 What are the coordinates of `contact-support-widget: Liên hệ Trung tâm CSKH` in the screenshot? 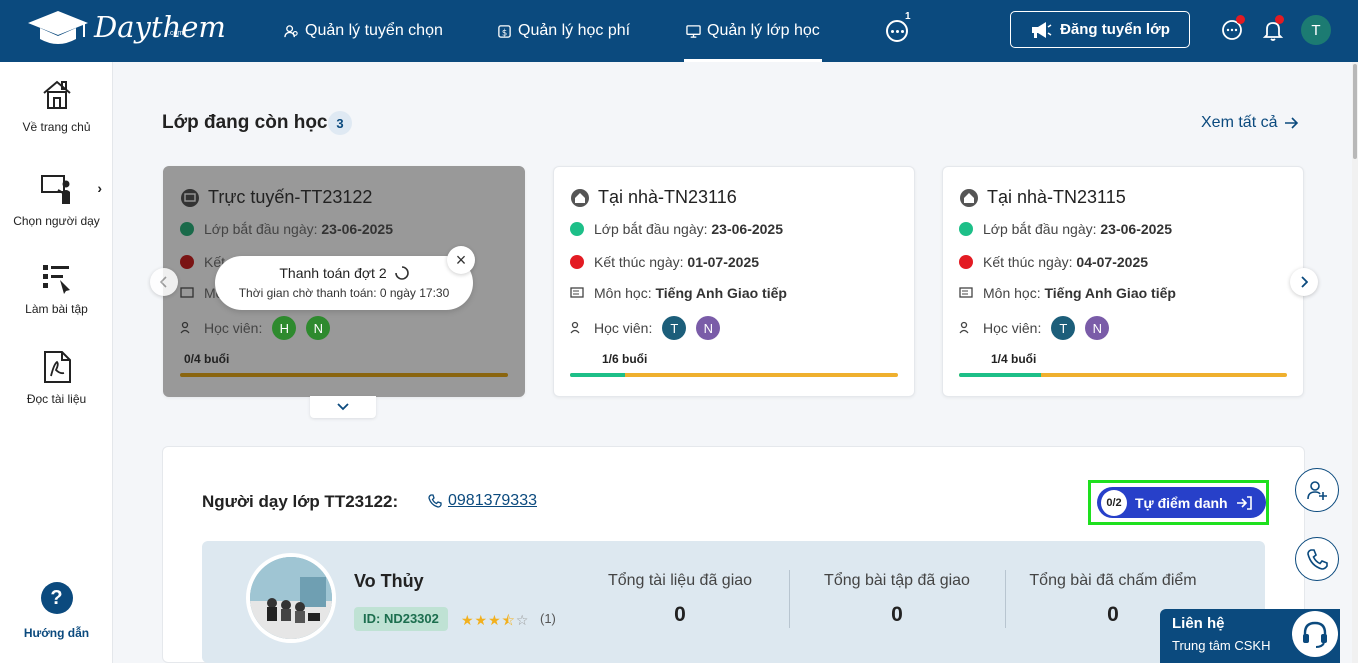 It's located at (1250, 636).